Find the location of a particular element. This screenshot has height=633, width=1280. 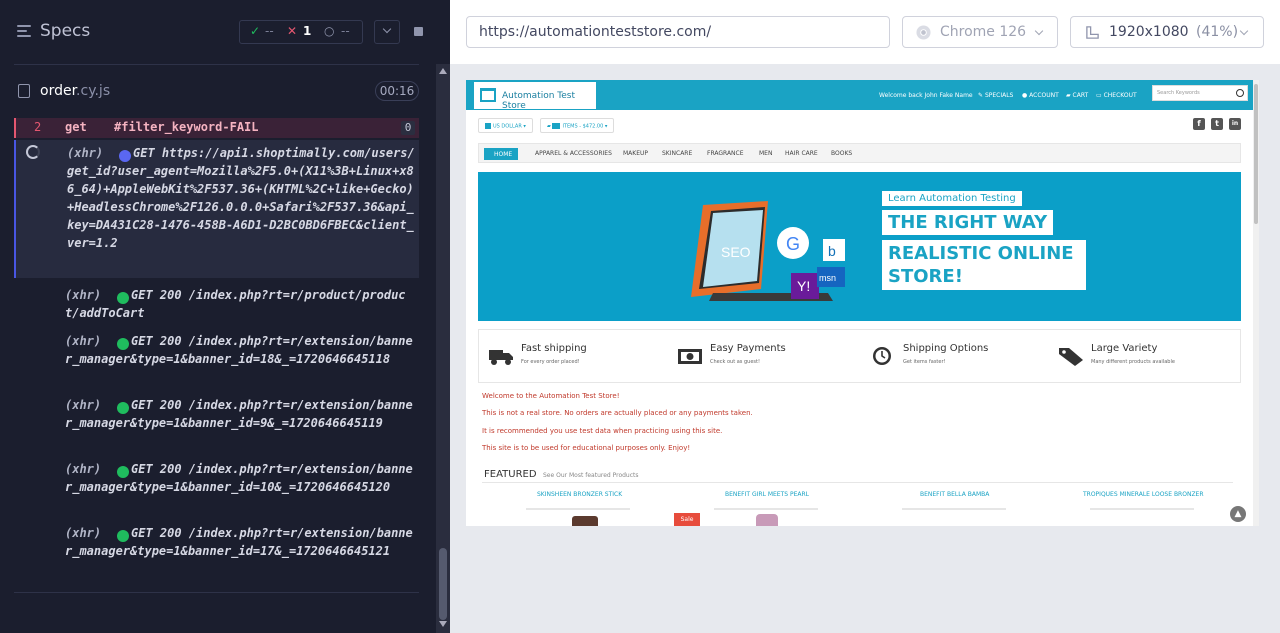

menu-hair-care: HAIR CARE is located at coordinates (801, 153).